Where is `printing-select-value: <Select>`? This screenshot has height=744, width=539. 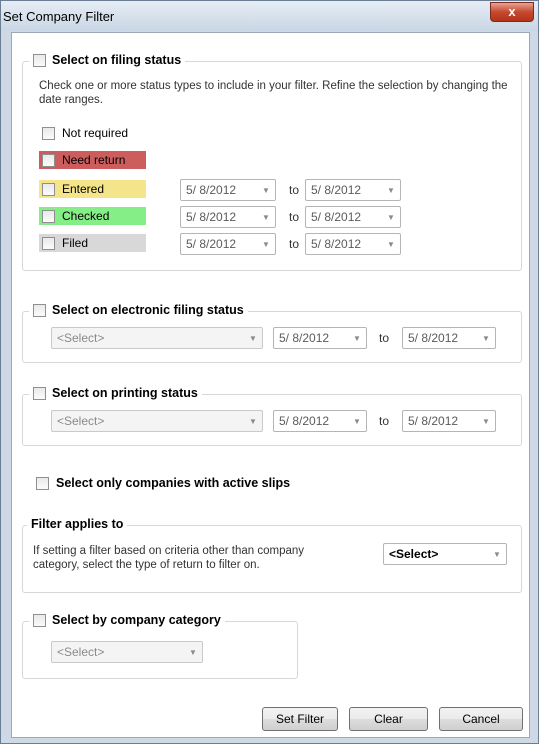 printing-select-value: <Select> is located at coordinates (81, 421).